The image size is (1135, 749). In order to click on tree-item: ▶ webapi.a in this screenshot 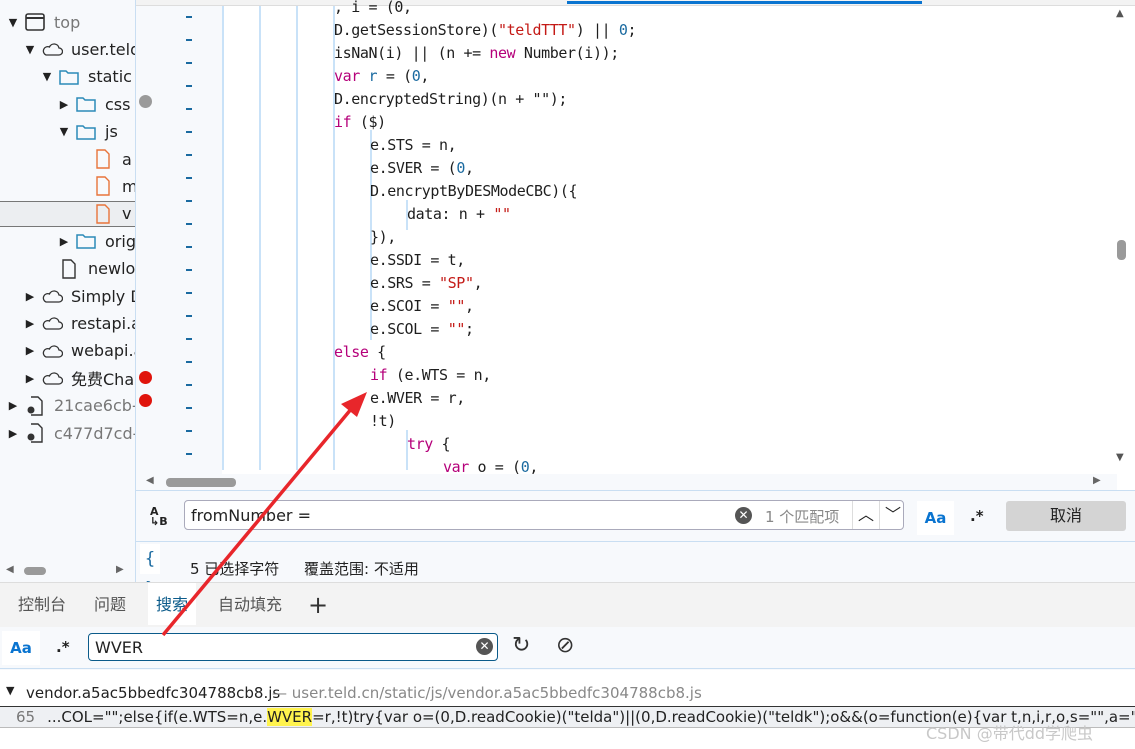, I will do `click(79, 351)`.